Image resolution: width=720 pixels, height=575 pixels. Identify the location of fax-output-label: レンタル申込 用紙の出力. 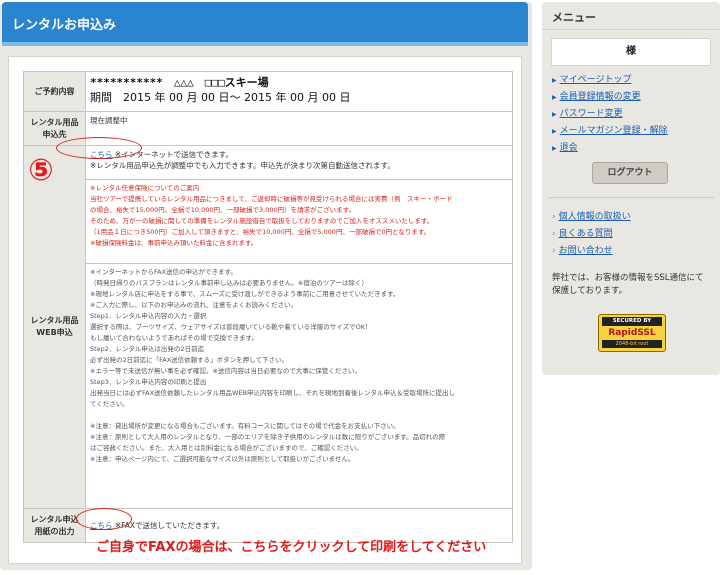
(54, 525).